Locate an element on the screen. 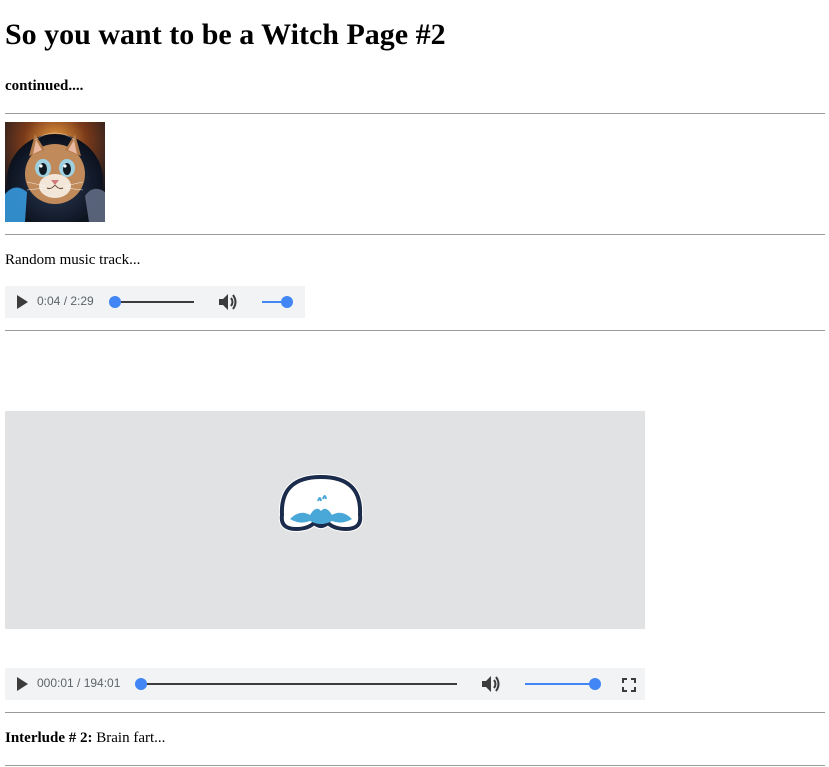 This screenshot has width=829, height=767. astronaut-cat-image is located at coordinates (55, 172).